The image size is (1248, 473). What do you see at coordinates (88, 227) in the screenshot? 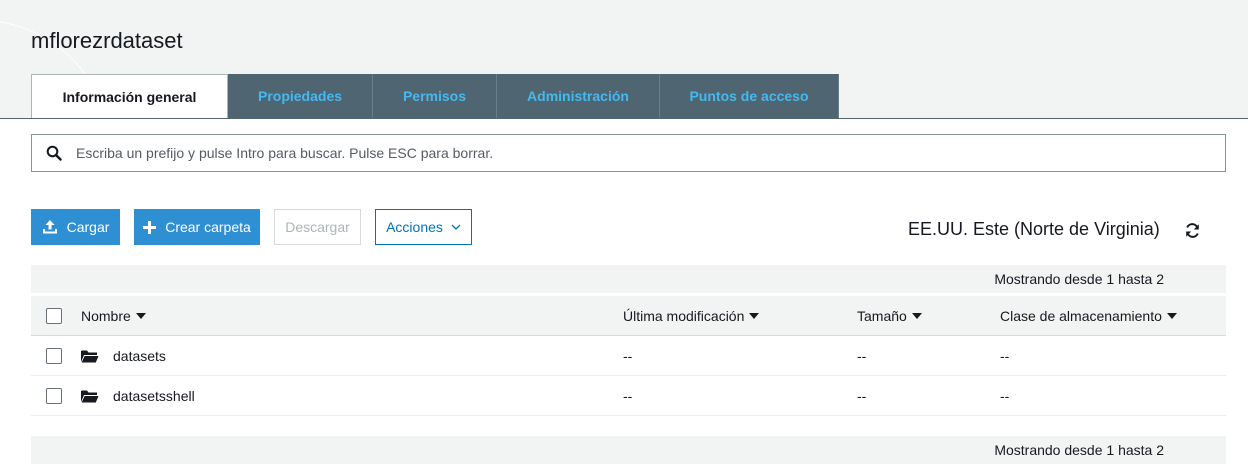
I see `upload-label: Cargar` at bounding box center [88, 227].